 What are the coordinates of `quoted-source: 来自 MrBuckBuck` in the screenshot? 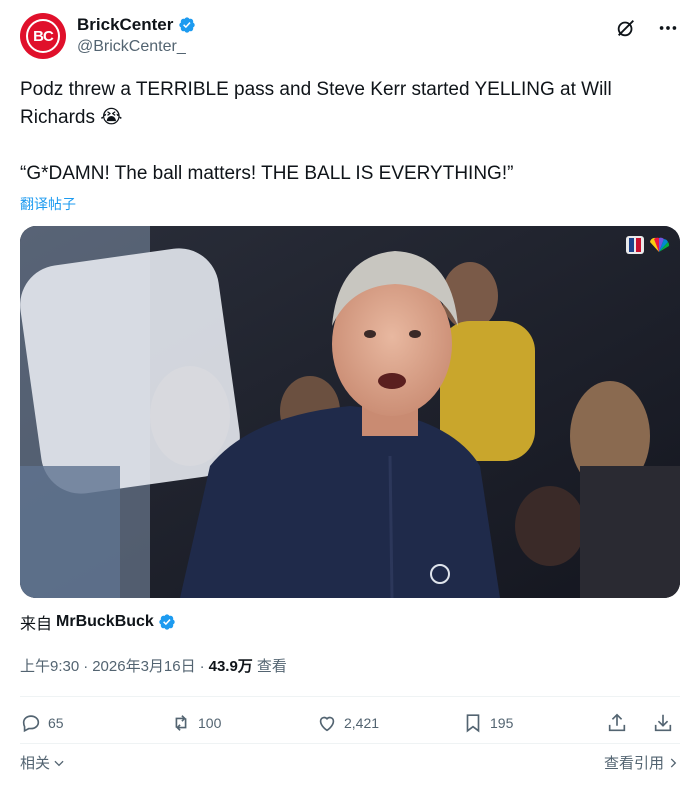 It's located at (98, 622).